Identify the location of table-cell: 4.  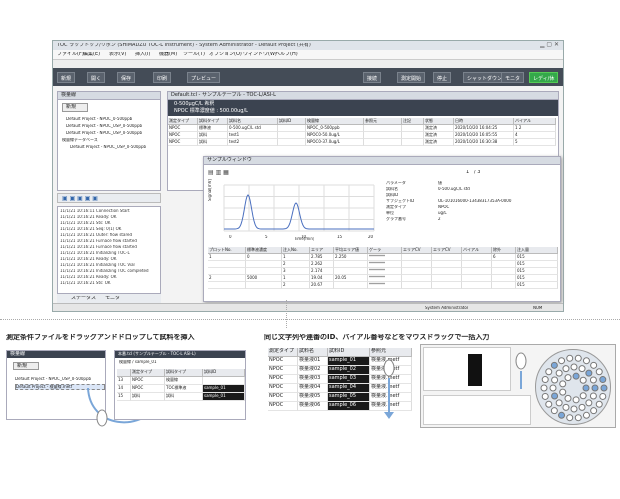
(535, 135).